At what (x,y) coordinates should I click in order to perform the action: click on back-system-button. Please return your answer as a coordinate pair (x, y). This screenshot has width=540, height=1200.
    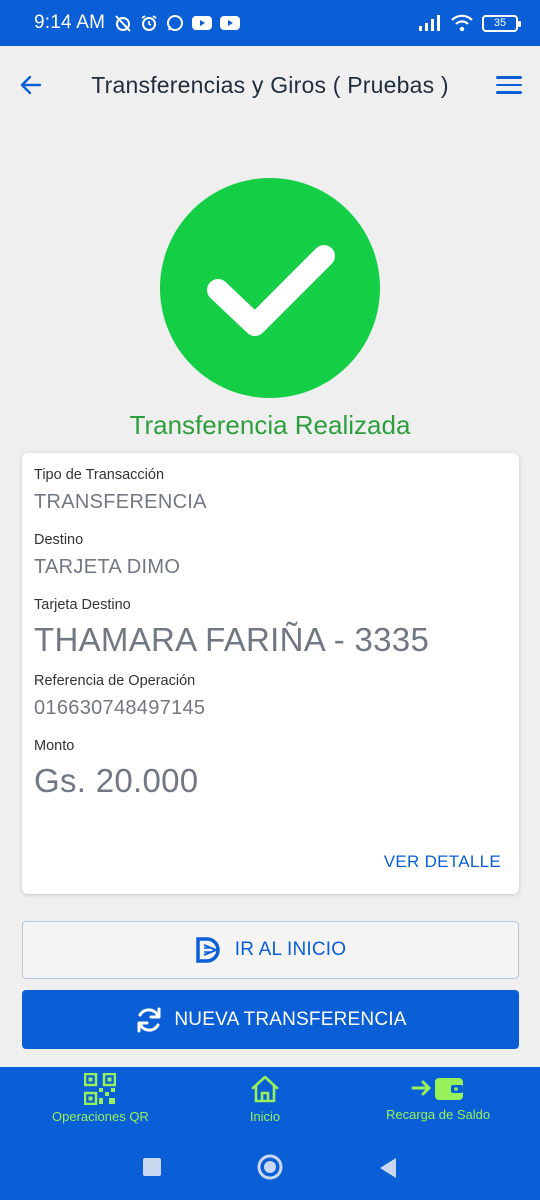
    Looking at the image, I should click on (388, 1170).